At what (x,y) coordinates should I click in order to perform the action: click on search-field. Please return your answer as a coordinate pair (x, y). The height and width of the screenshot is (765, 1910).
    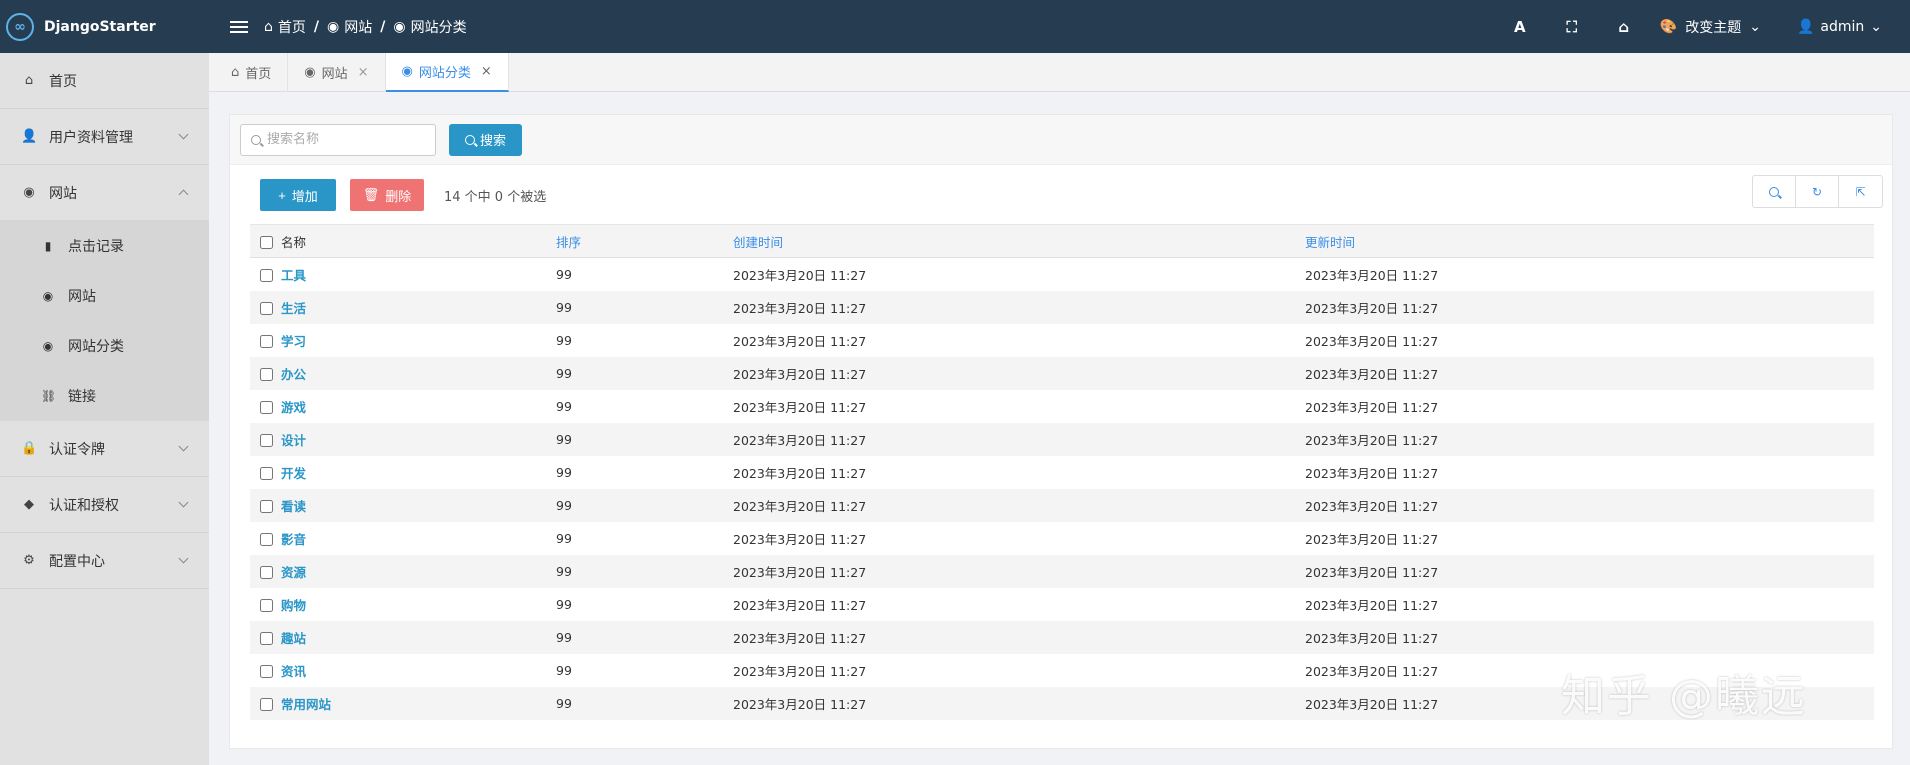
    Looking at the image, I should click on (338, 139).